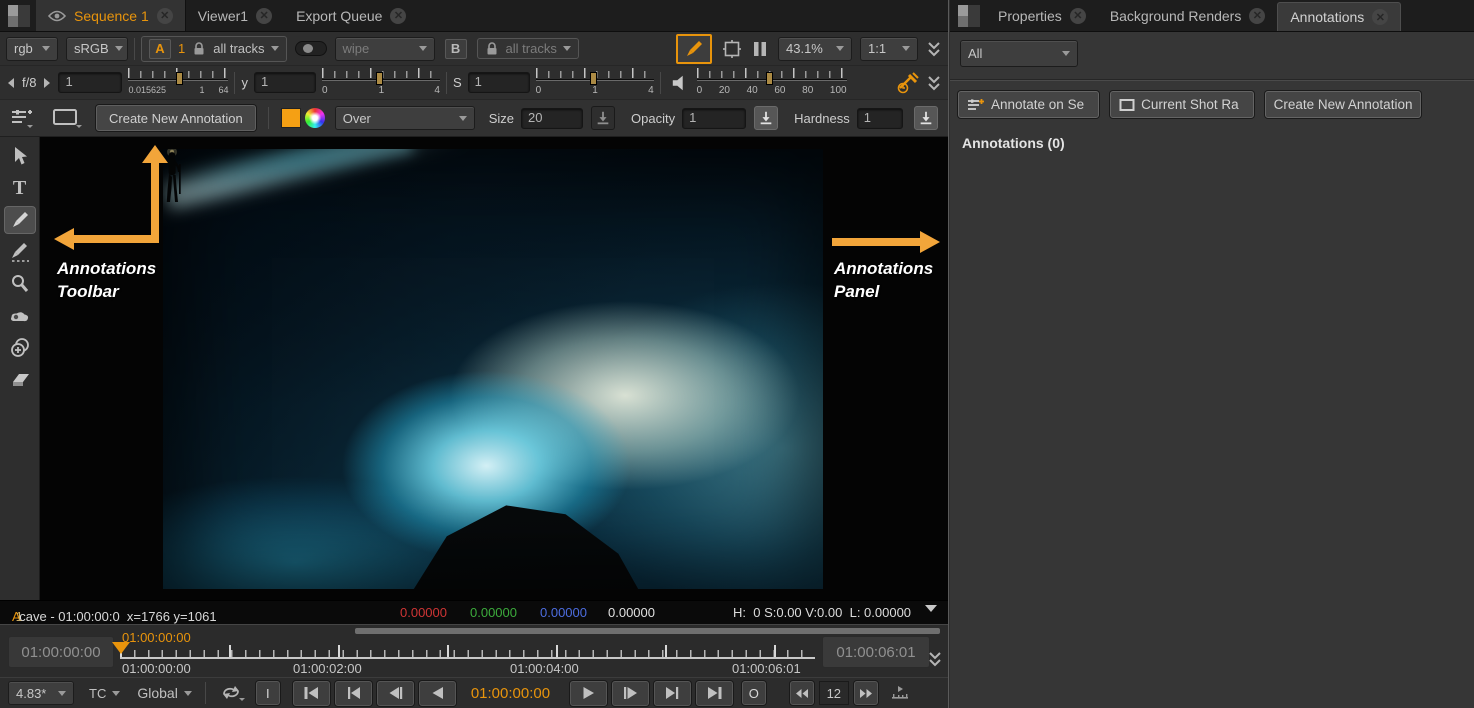 The width and height of the screenshot is (1474, 708). What do you see at coordinates (672, 693) in the screenshot?
I see `next-edit-button` at bounding box center [672, 693].